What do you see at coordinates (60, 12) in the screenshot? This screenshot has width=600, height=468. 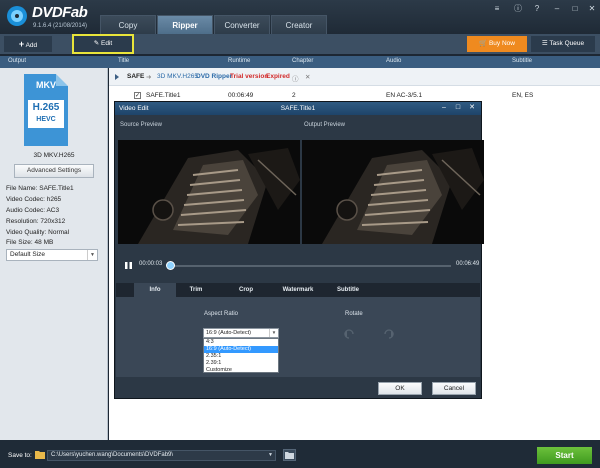 I see `app-brand: DVDFab` at bounding box center [60, 12].